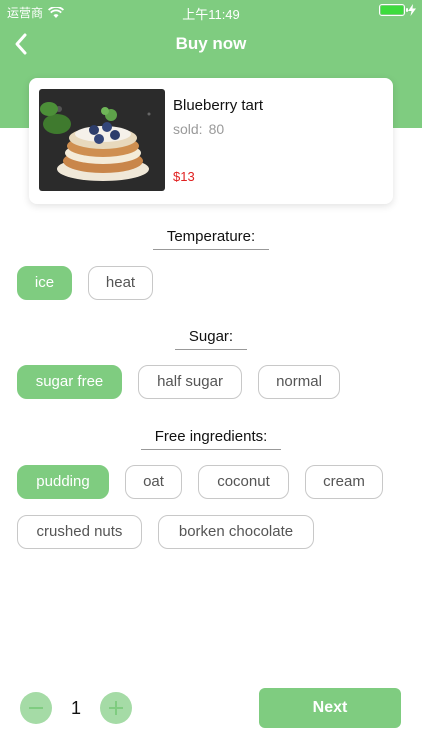 The height and width of the screenshot is (750, 422). Describe the element at coordinates (330, 708) in the screenshot. I see `next-button: Next` at that location.